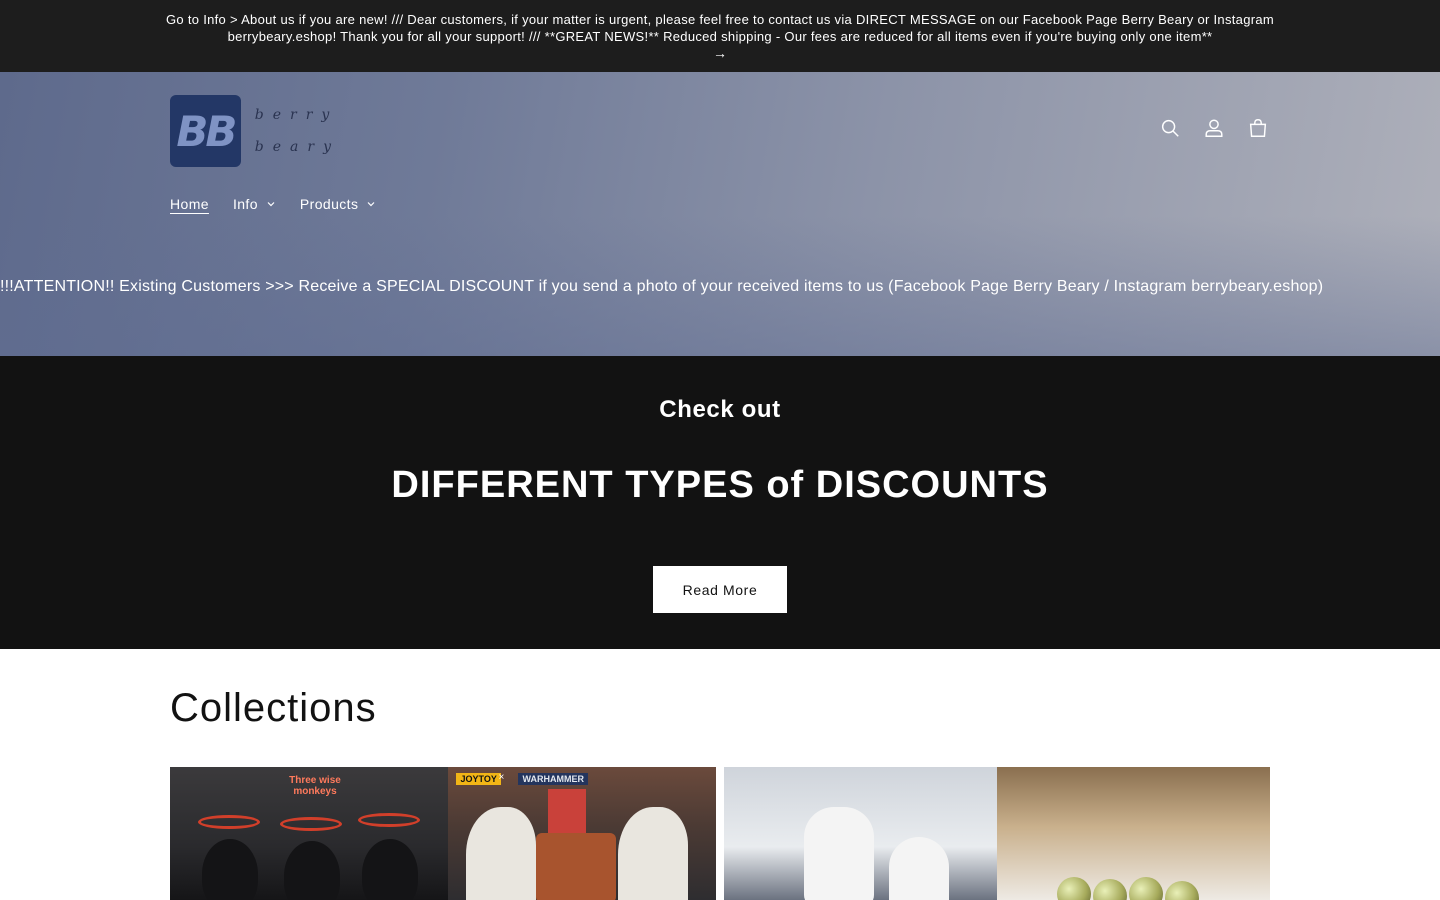 This screenshot has height=900, width=1440. Describe the element at coordinates (315, 786) in the screenshot. I see `product-label: Three wise monkeys` at that location.